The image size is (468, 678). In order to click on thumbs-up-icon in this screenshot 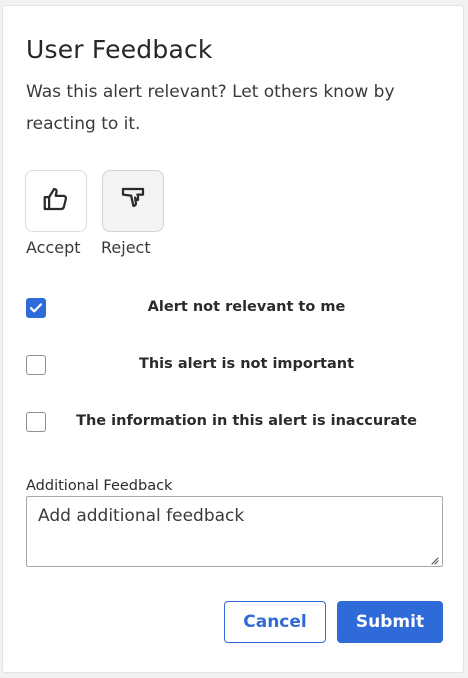, I will do `click(56, 201)`.